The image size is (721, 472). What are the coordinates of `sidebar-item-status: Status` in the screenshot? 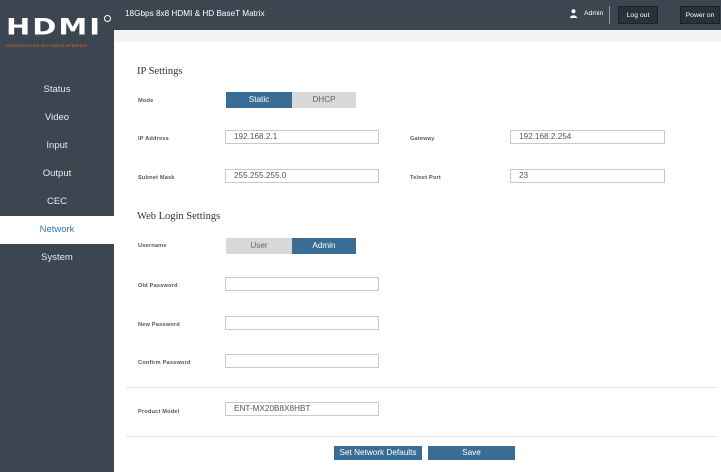 It's located at (57, 90).